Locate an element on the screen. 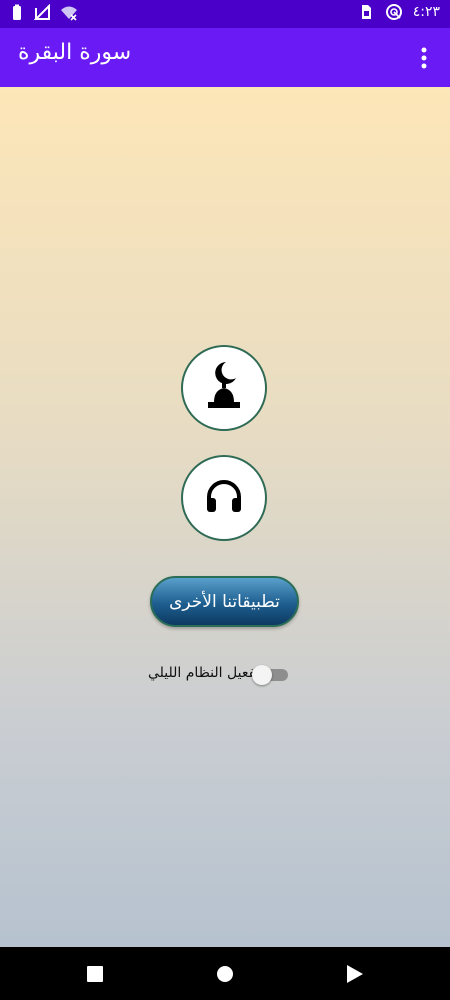  status-time: ٤:٢٣ is located at coordinates (426, 12).